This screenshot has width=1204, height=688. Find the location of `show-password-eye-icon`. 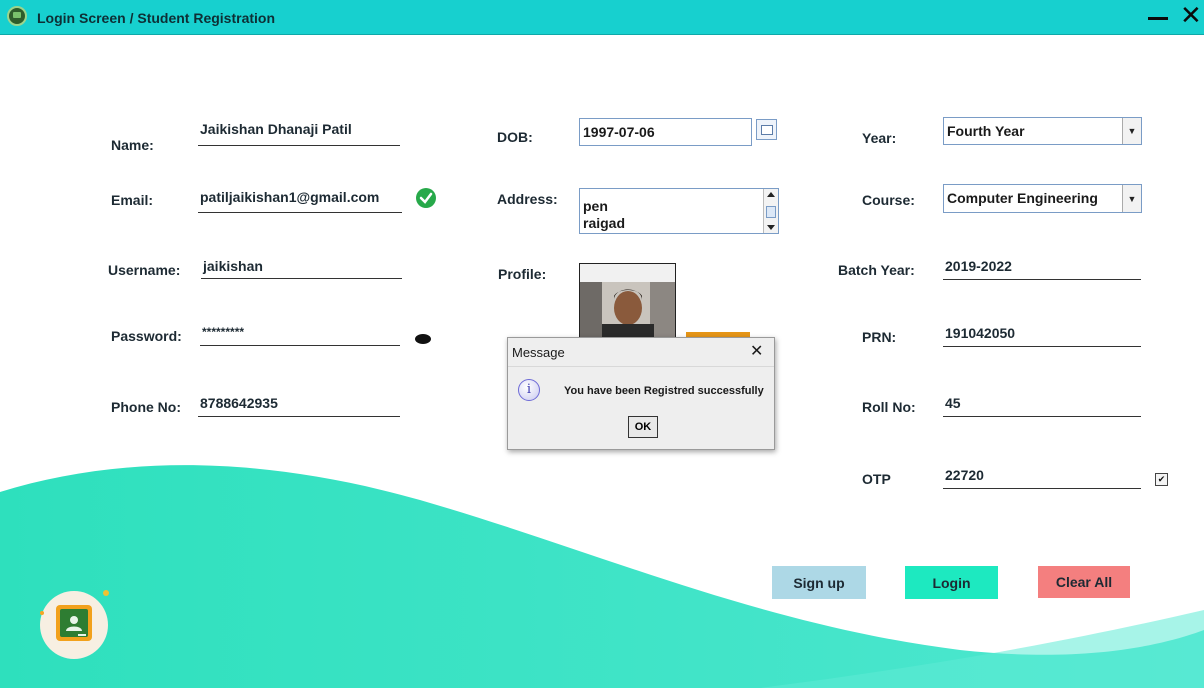

show-password-eye-icon is located at coordinates (423, 339).